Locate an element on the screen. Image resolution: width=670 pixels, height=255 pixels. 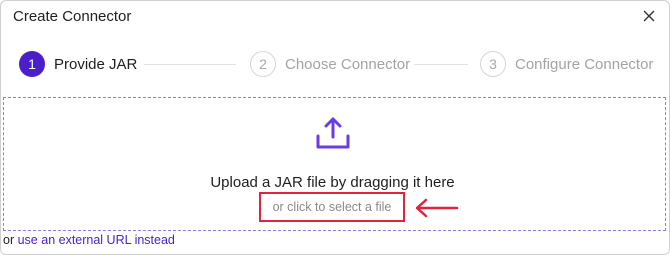
external-url-prefix: or is located at coordinates (9, 240).